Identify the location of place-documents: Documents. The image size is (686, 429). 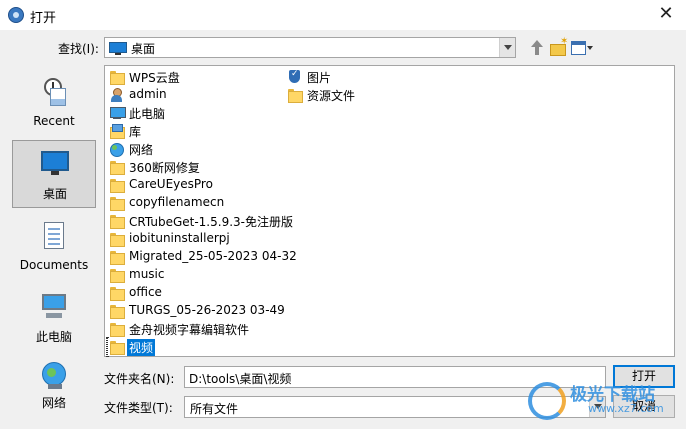
(54, 248).